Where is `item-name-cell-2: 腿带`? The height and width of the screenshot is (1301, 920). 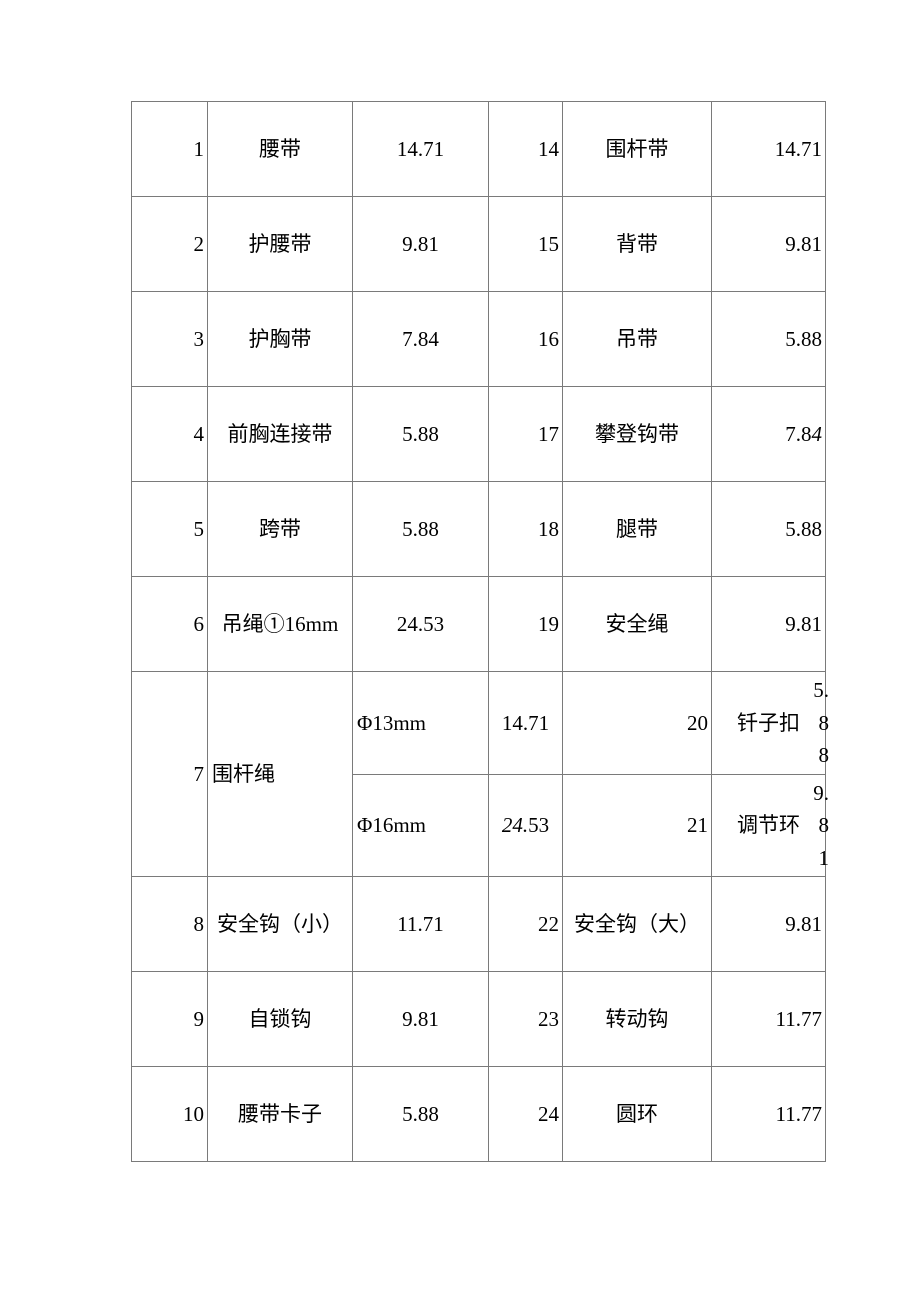
item-name-cell-2: 腿带 is located at coordinates (637, 529).